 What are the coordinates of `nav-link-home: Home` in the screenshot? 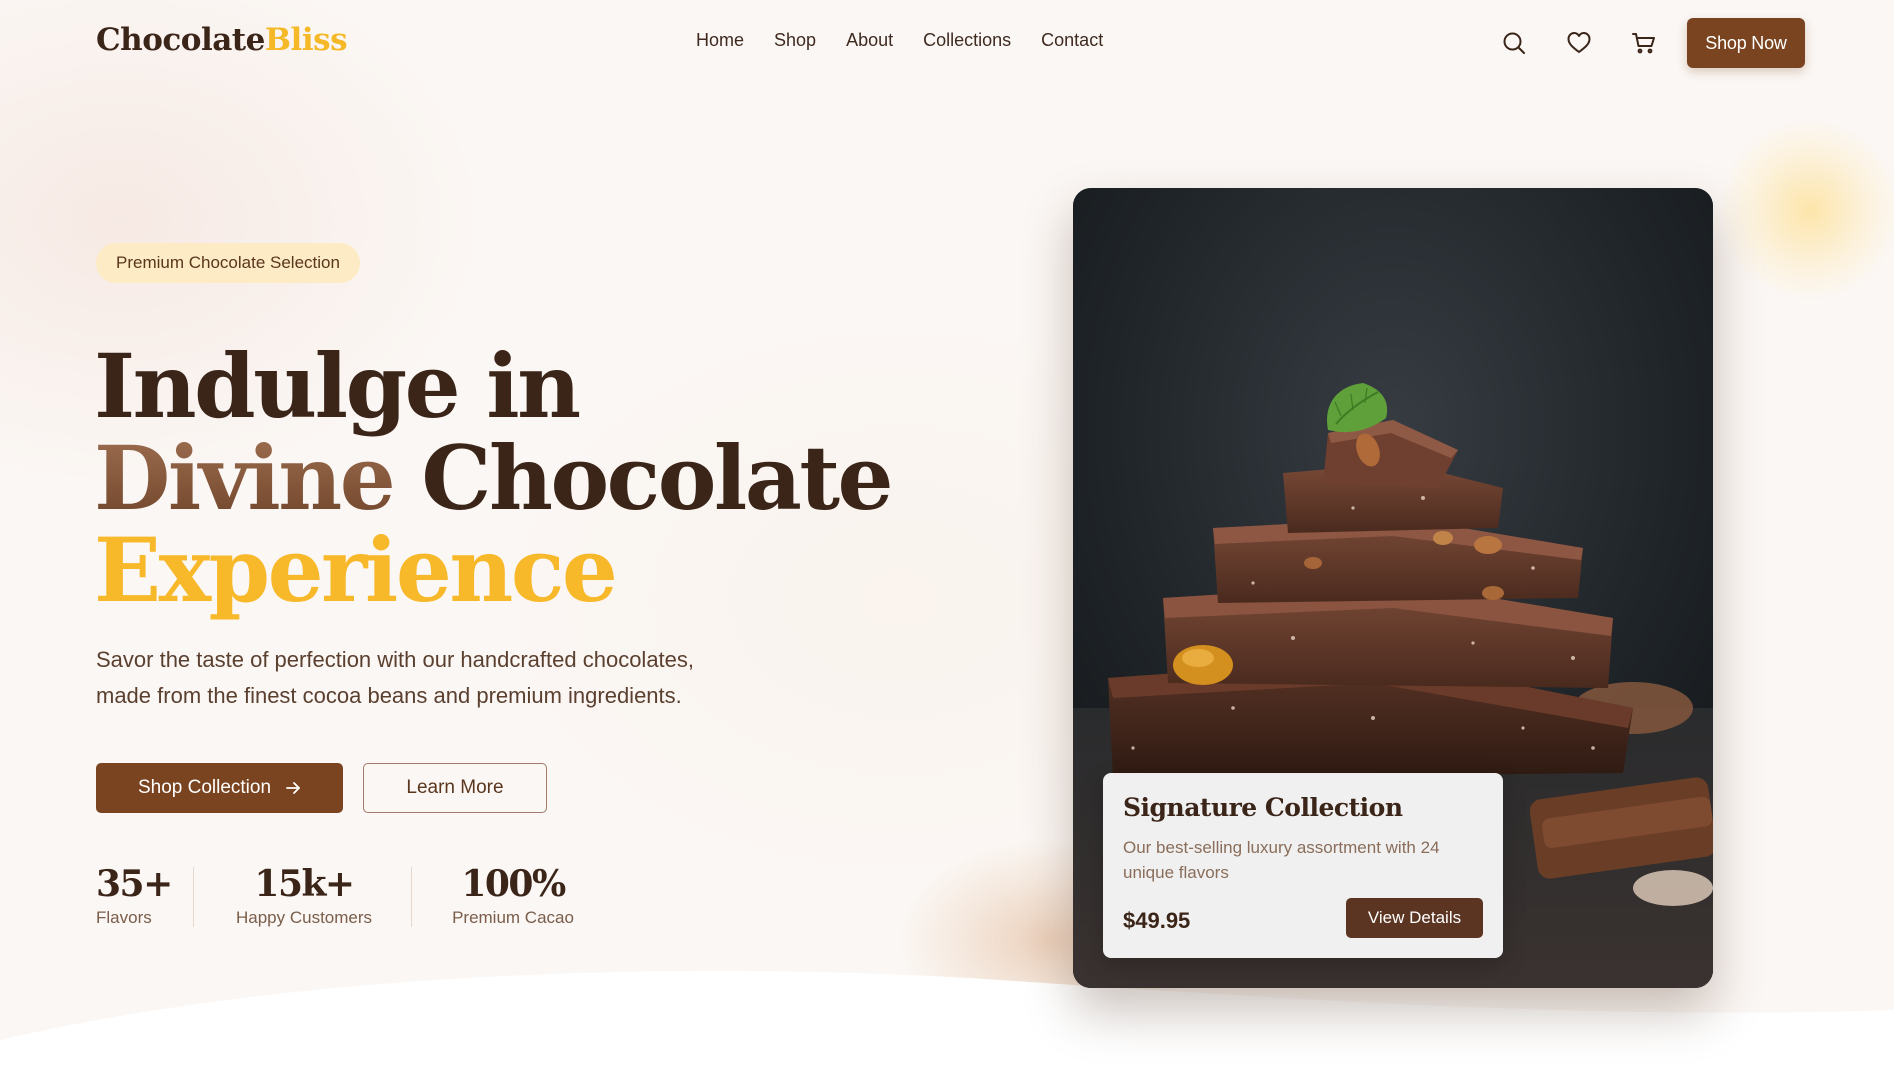 It's located at (720, 40).